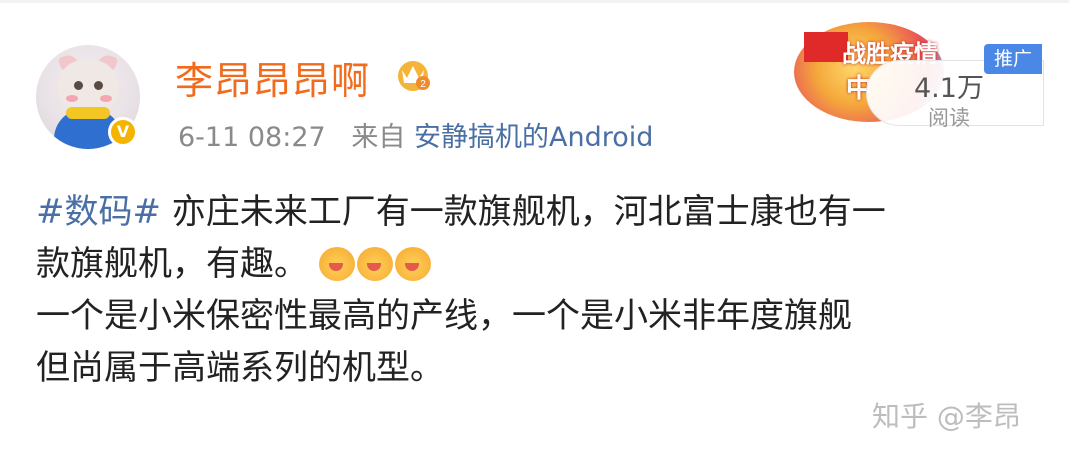  Describe the element at coordinates (949, 118) in the screenshot. I see `read-label: 阅读` at that location.